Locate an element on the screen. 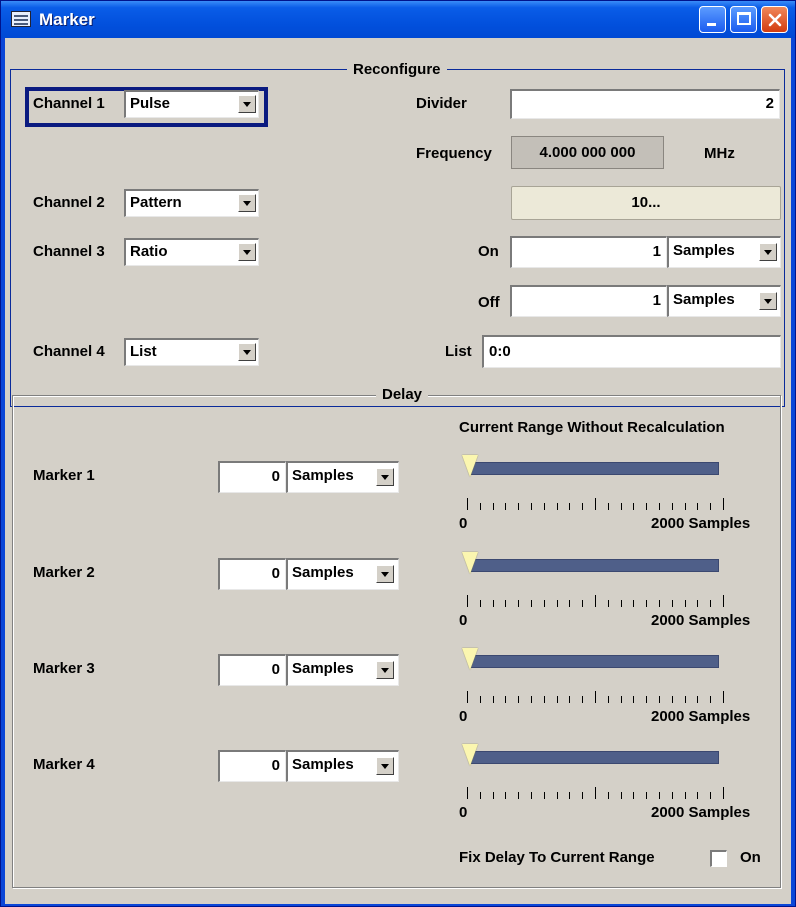 This screenshot has height=907, width=796. maximize-button is located at coordinates (743, 19).